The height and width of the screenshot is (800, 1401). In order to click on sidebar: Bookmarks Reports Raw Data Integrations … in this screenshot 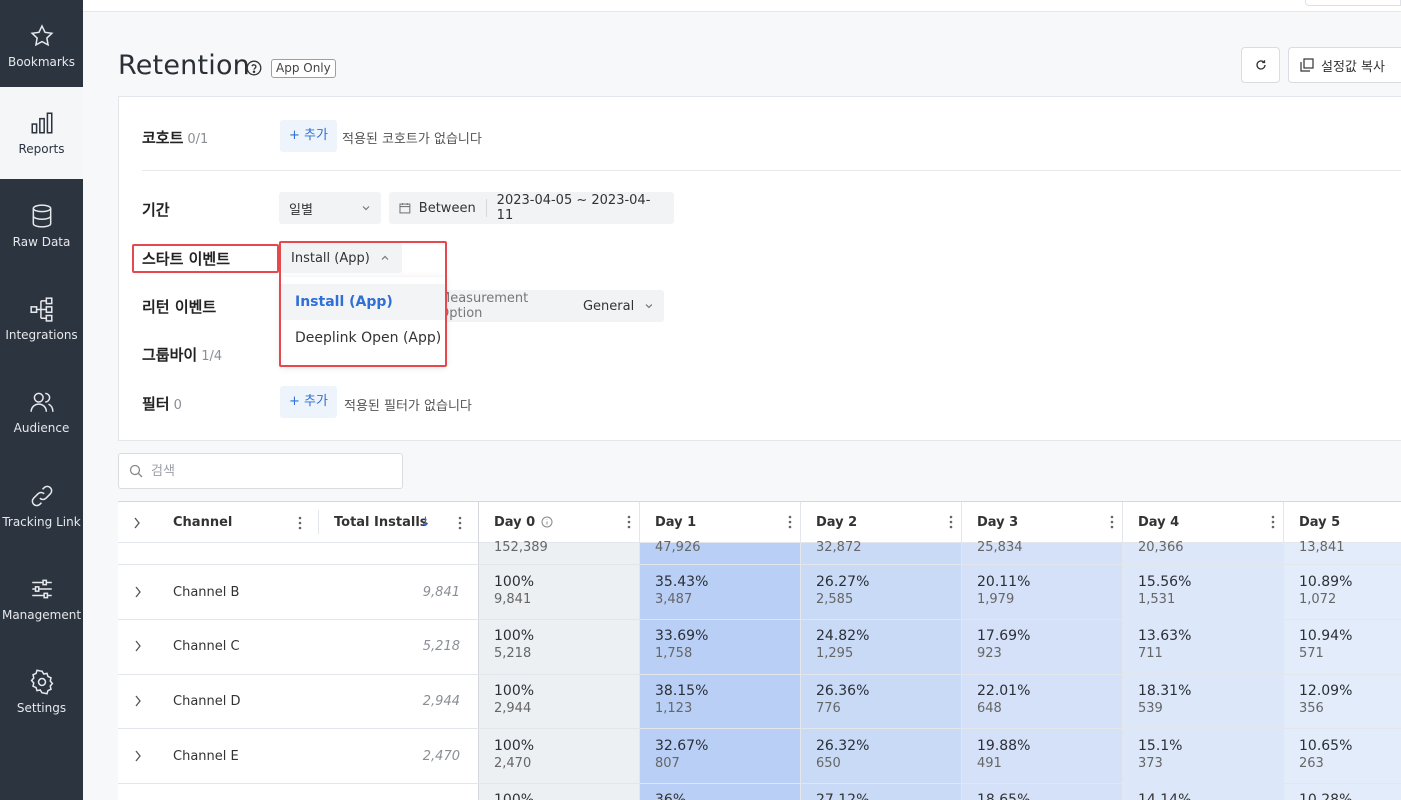, I will do `click(41, 400)`.